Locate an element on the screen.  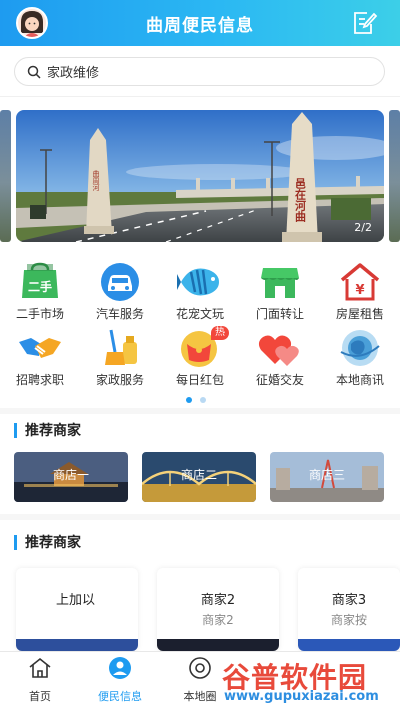
category-housekeeping: 家政服务 is located at coordinates (120, 358).